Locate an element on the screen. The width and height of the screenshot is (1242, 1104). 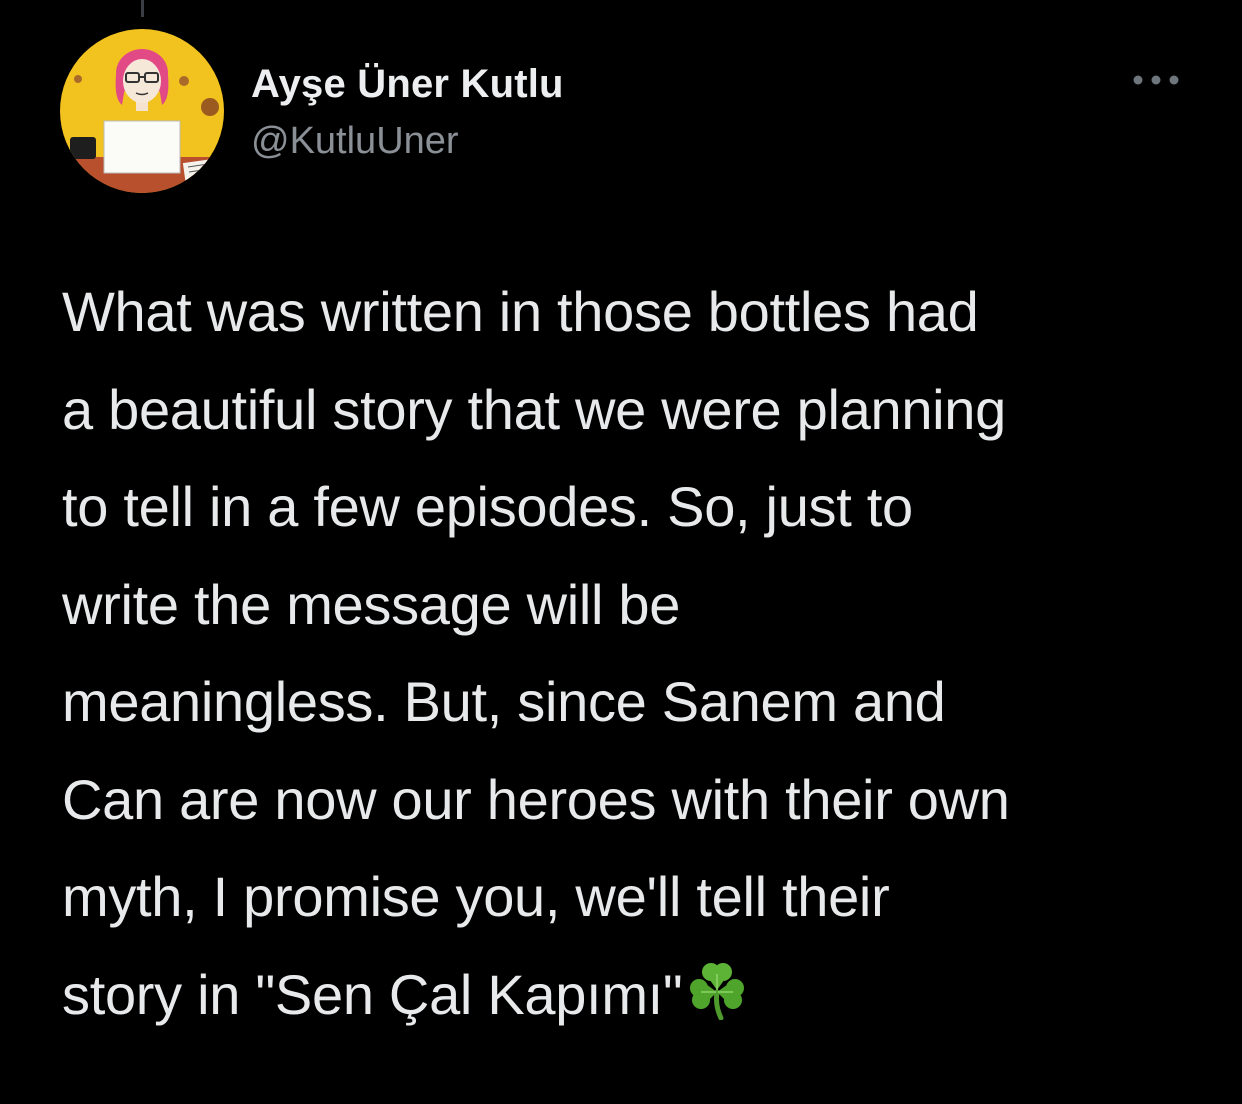
tweet-text-line: What was written in those bottles had is located at coordinates (520, 311).